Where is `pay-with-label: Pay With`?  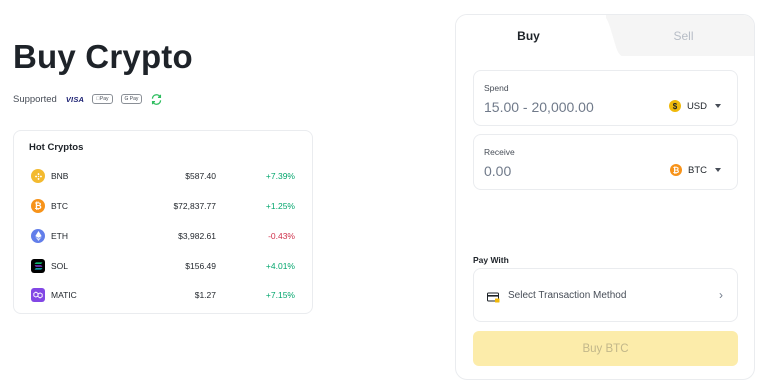 pay-with-label: Pay With is located at coordinates (491, 260).